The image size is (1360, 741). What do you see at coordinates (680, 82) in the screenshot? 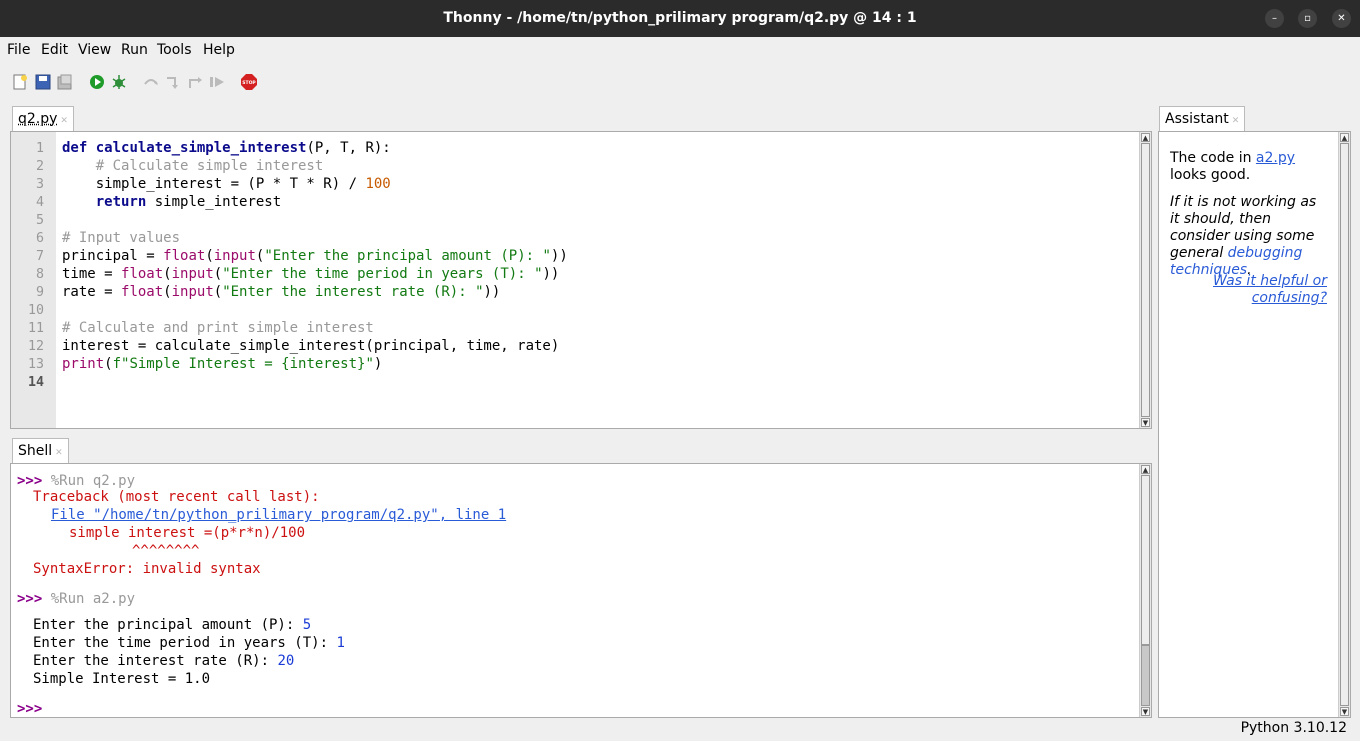
I see `toolbar` at bounding box center [680, 82].